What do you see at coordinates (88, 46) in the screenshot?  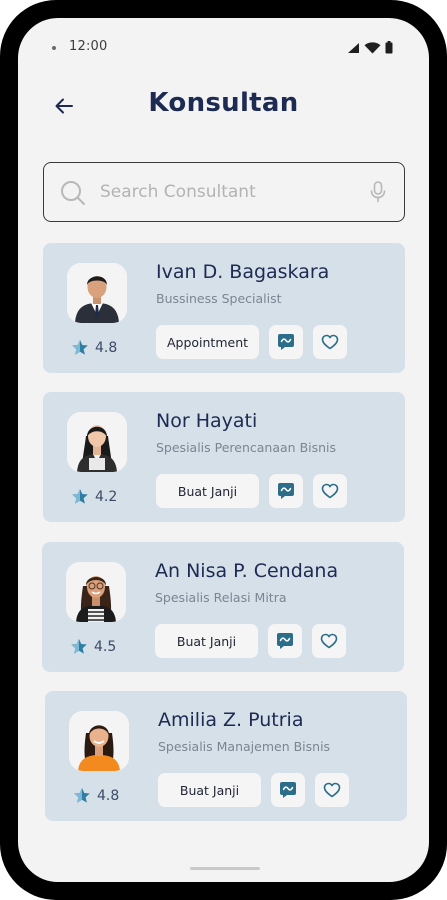 I see `status-time: 12:00` at bounding box center [88, 46].